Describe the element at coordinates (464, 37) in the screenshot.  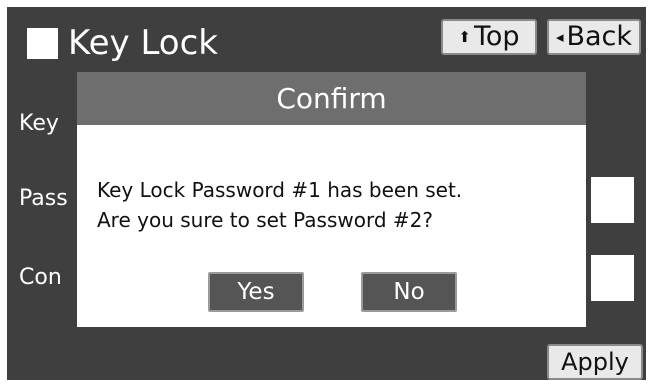
I see `up-arrow-icon: ⬆` at that location.